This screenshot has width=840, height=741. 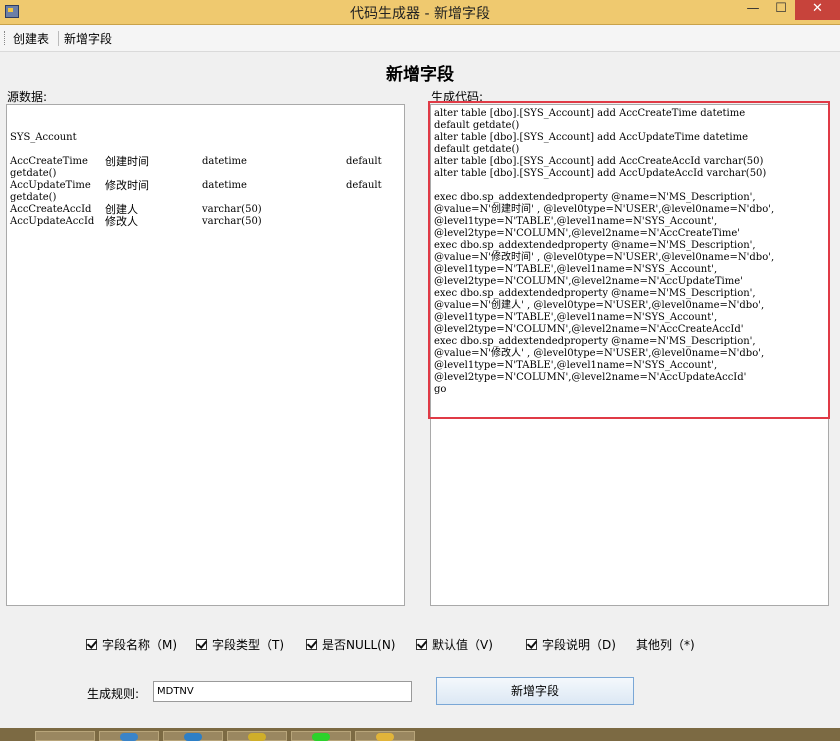 What do you see at coordinates (43, 137) in the screenshot?
I see `source-table-name: SYS_Account` at bounding box center [43, 137].